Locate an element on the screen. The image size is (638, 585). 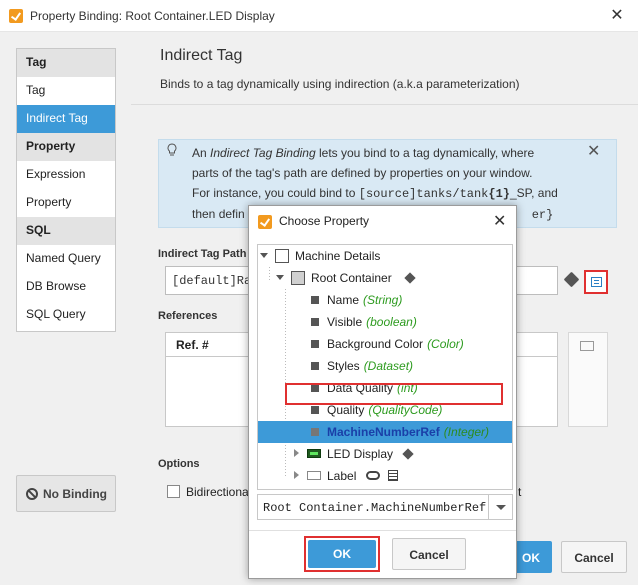
option-label-fragment: t is located at coordinates (520, 492).